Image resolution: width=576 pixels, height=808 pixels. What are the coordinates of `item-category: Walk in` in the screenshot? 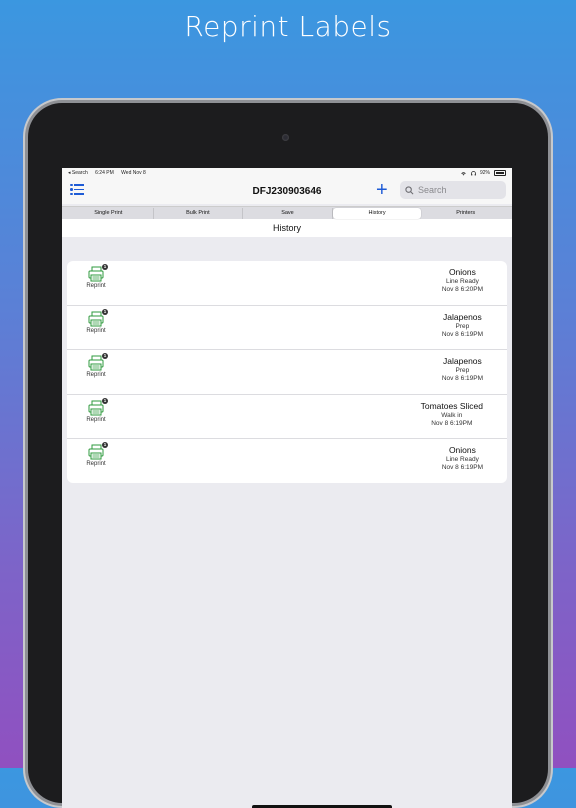 It's located at (452, 415).